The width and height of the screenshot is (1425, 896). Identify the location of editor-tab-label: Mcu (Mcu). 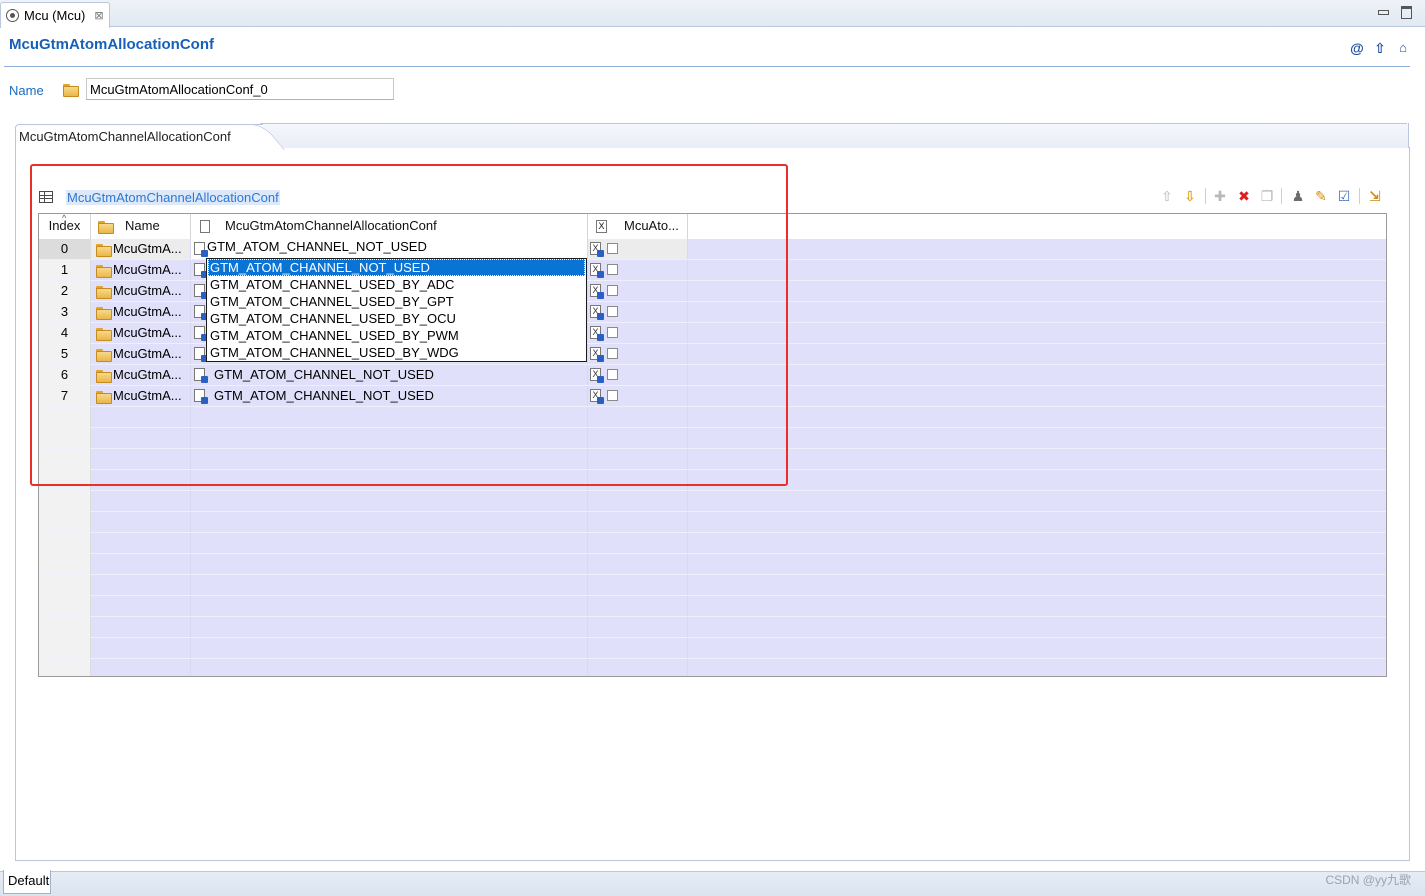
(55, 15).